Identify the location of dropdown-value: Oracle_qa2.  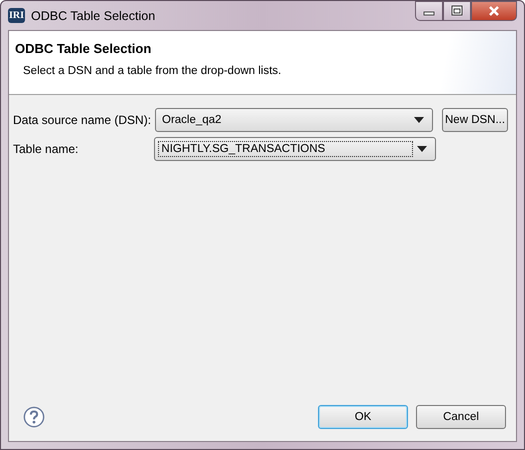
(191, 120).